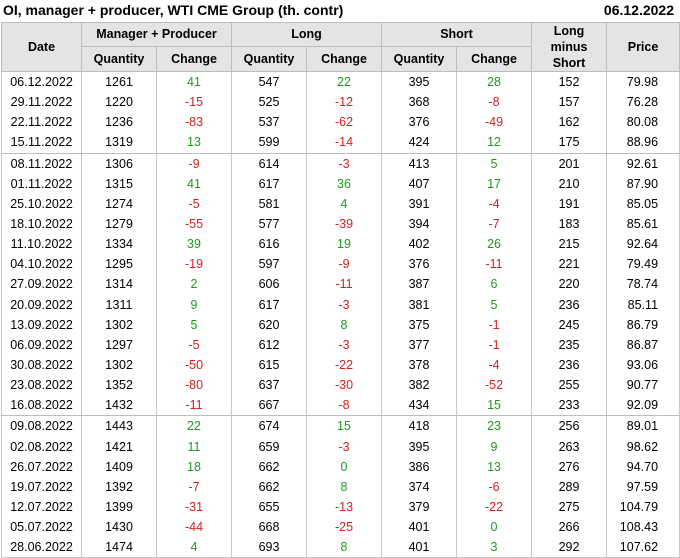 The image size is (680, 558). What do you see at coordinates (269, 122) in the screenshot?
I see `cell-long-quantity: 537` at bounding box center [269, 122].